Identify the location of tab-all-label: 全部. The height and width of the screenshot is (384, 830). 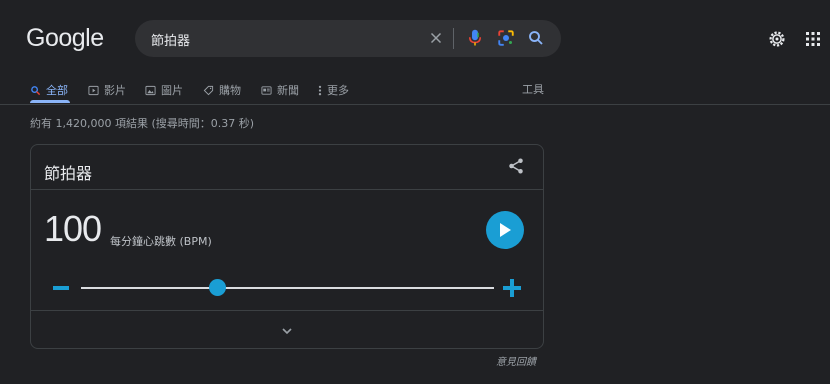
(57, 90).